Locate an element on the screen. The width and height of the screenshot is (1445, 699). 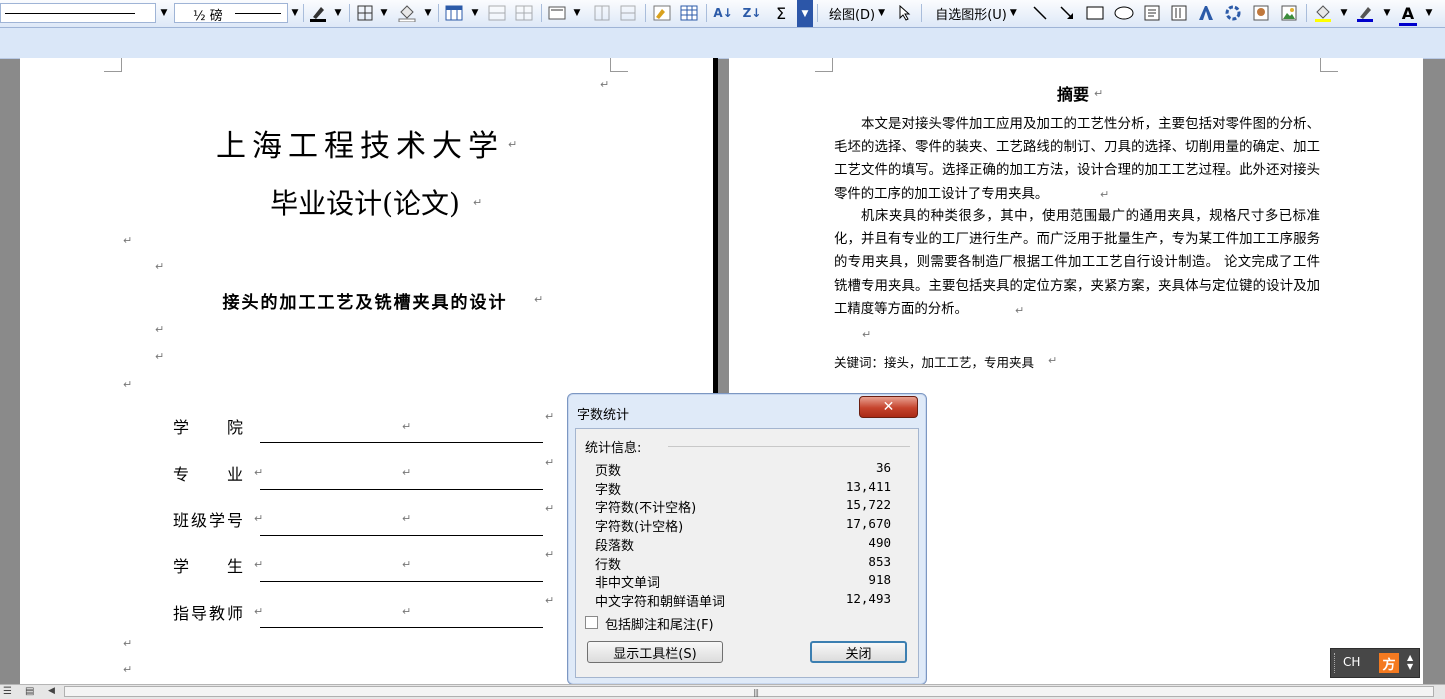
border-icon is located at coordinates (365, 13).